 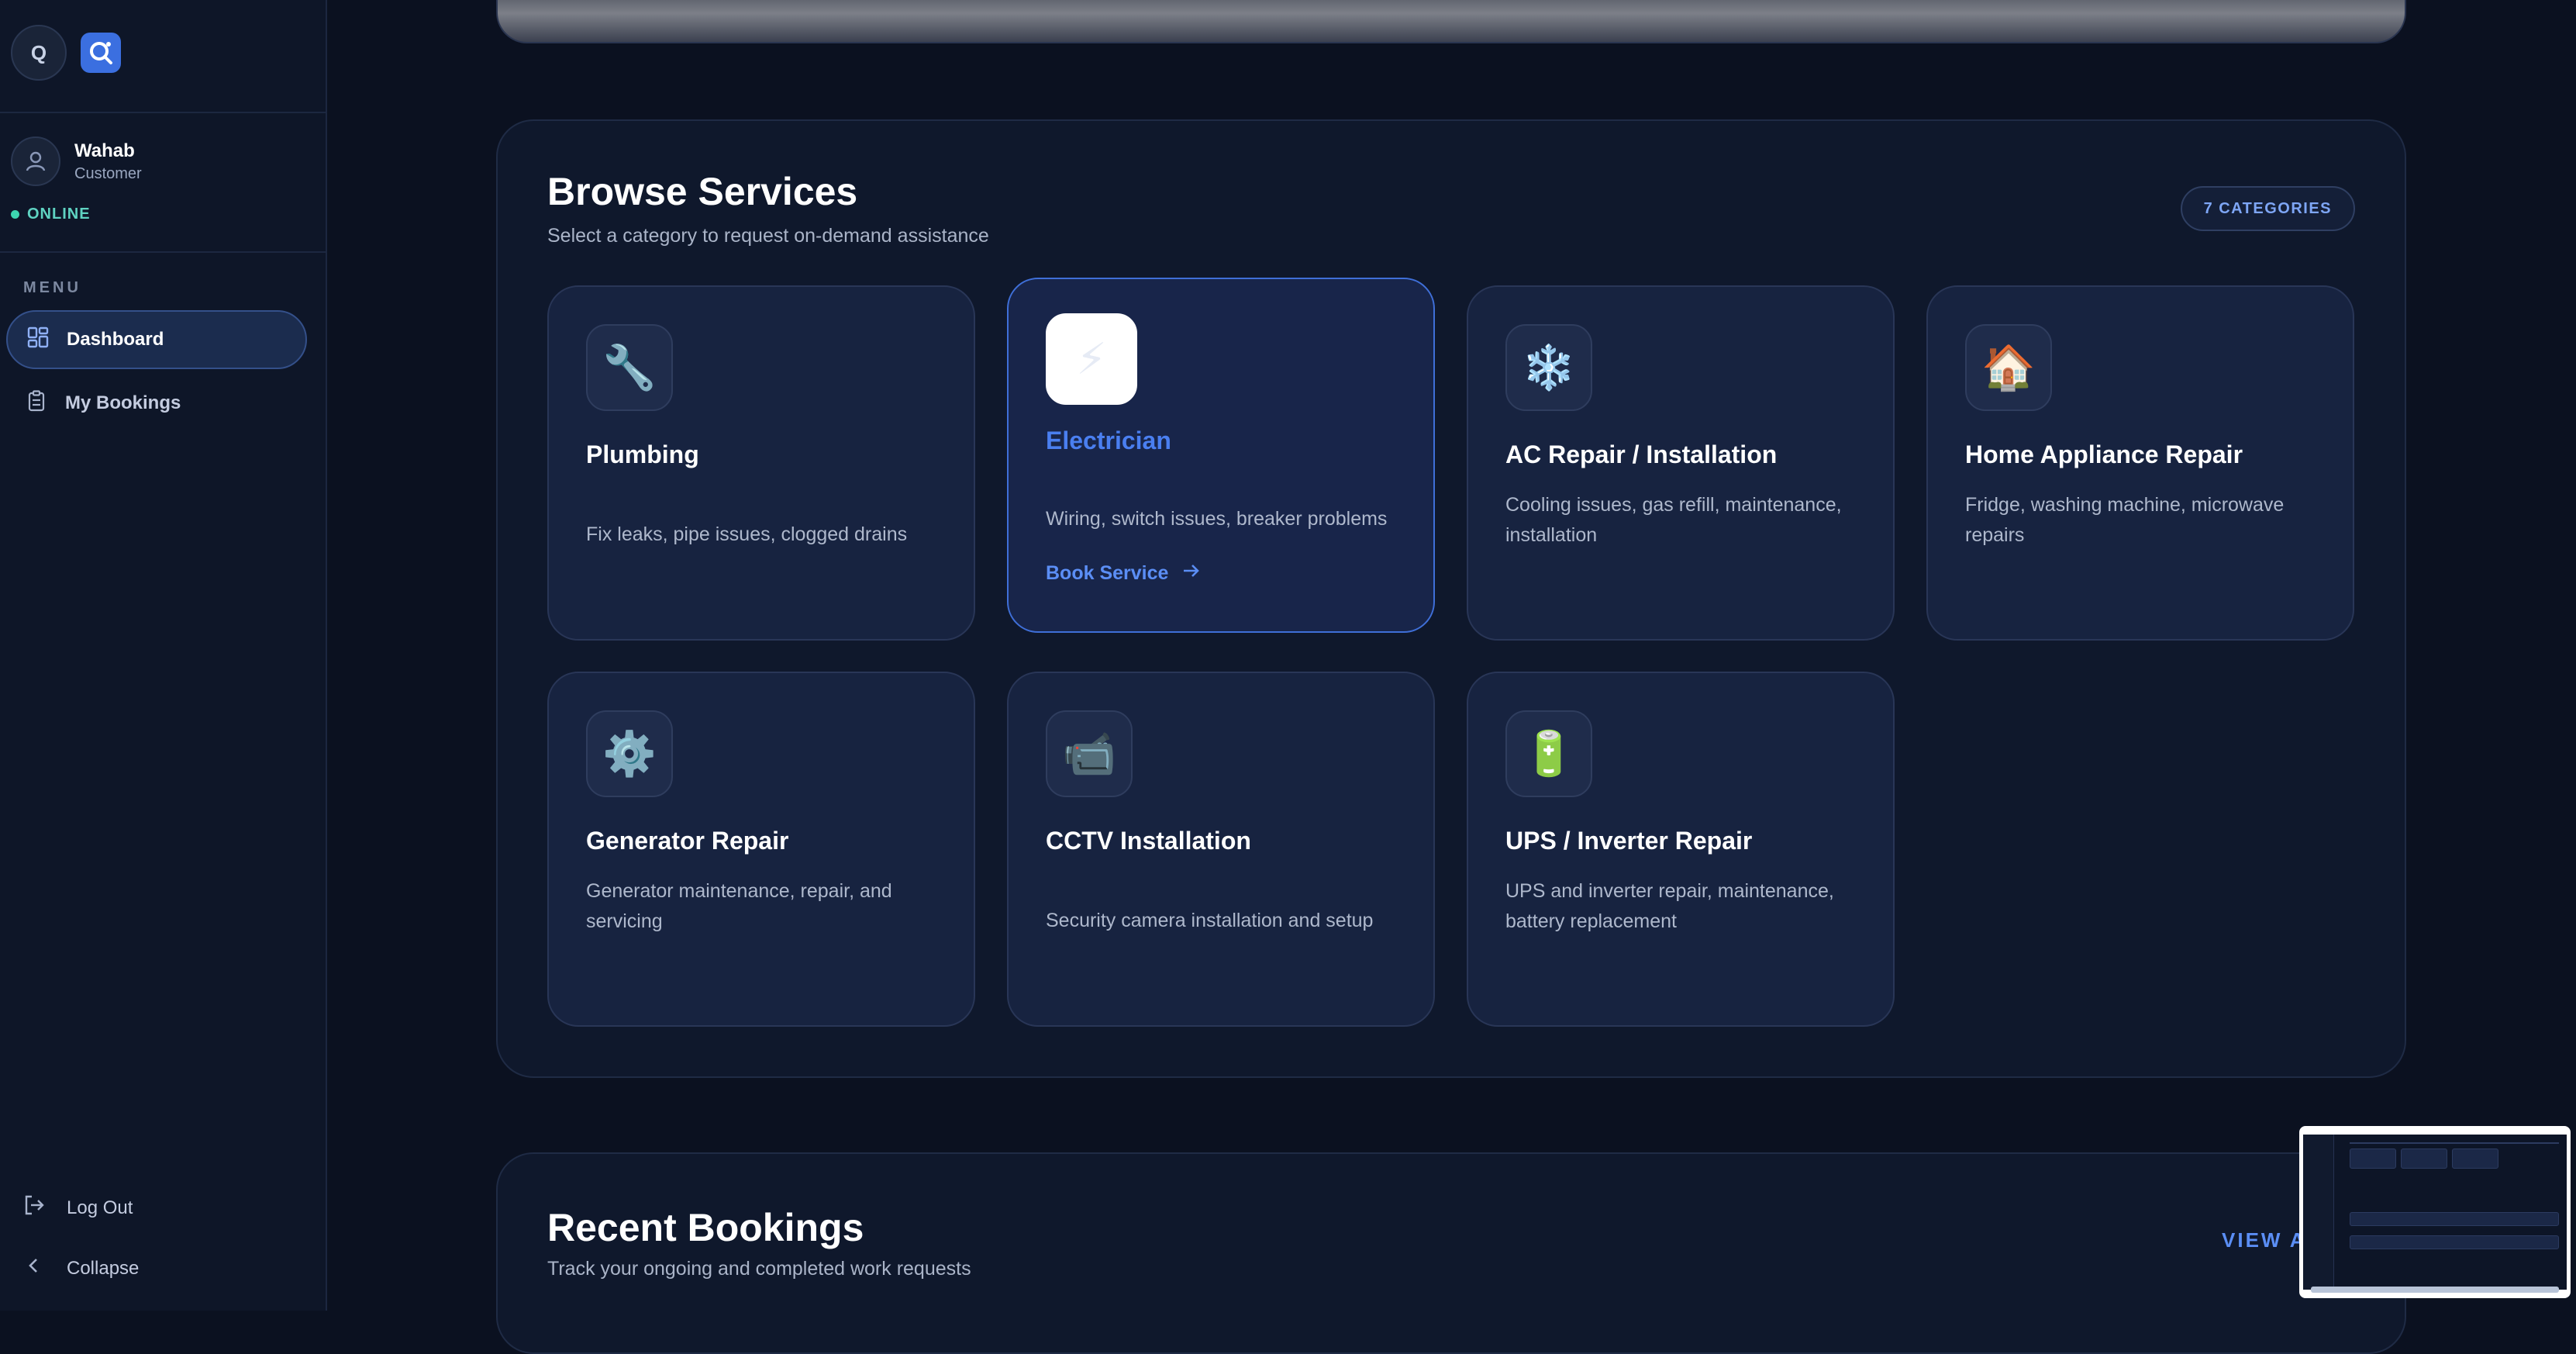 I want to click on status-label: ONLINE, so click(x=59, y=214).